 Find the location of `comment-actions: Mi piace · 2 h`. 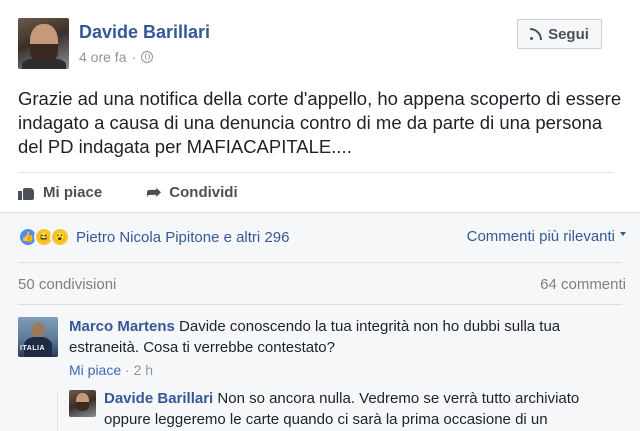

comment-actions: Mi piace · 2 h is located at coordinates (111, 370).